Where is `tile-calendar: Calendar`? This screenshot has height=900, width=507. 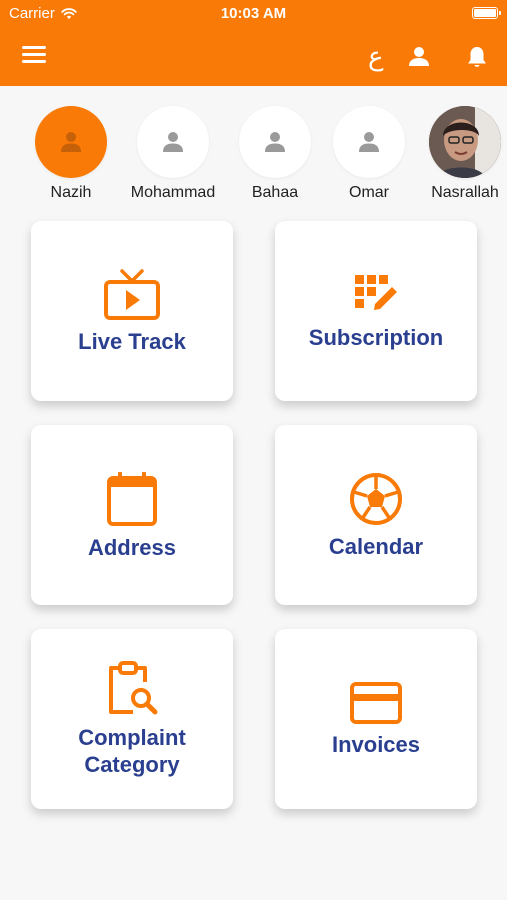
tile-calendar: Calendar is located at coordinates (376, 515).